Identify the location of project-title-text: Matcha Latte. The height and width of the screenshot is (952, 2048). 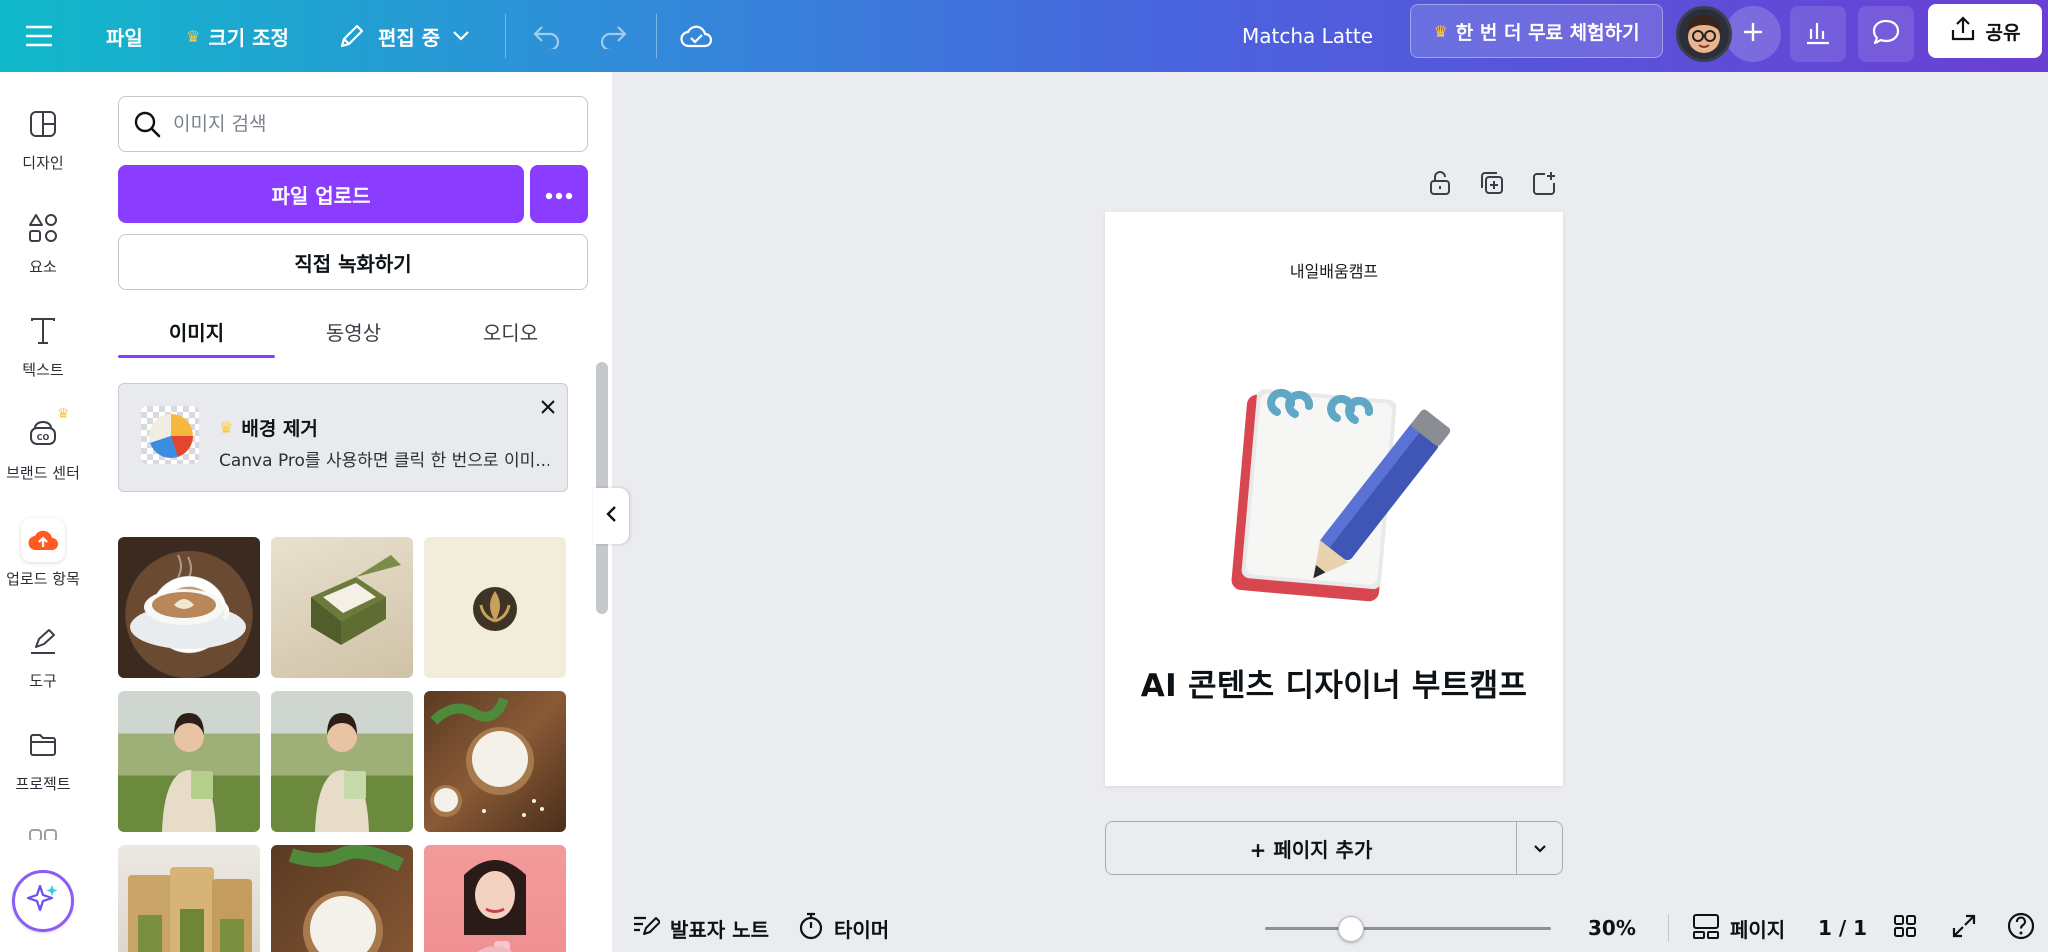
(1308, 36).